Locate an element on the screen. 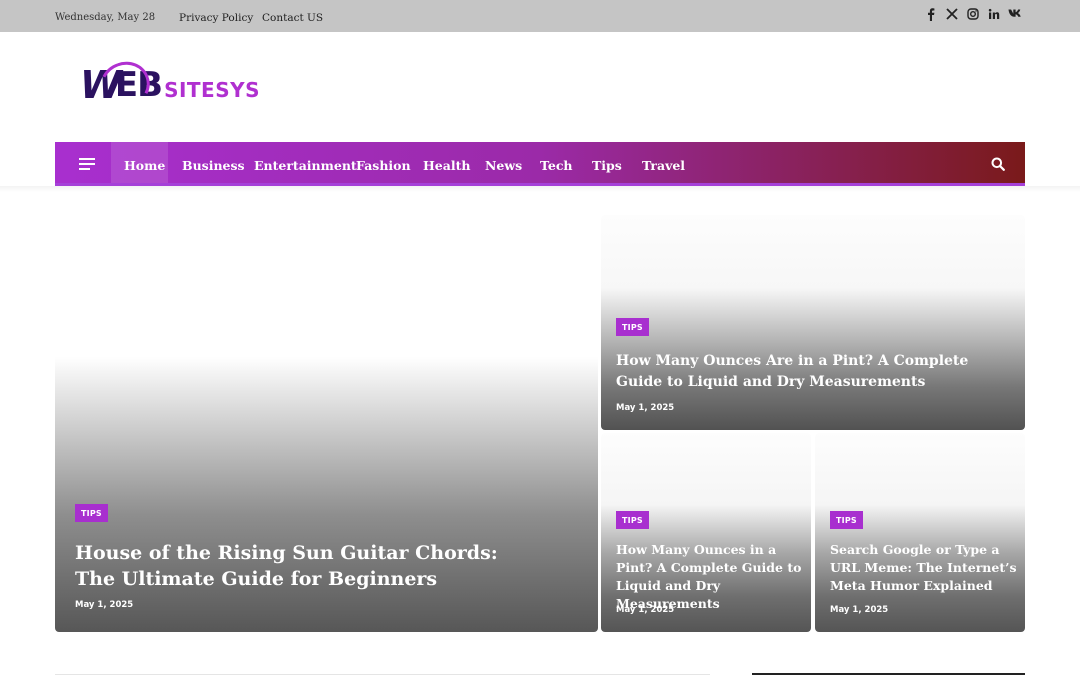  instagram-icon is located at coordinates (973, 14).